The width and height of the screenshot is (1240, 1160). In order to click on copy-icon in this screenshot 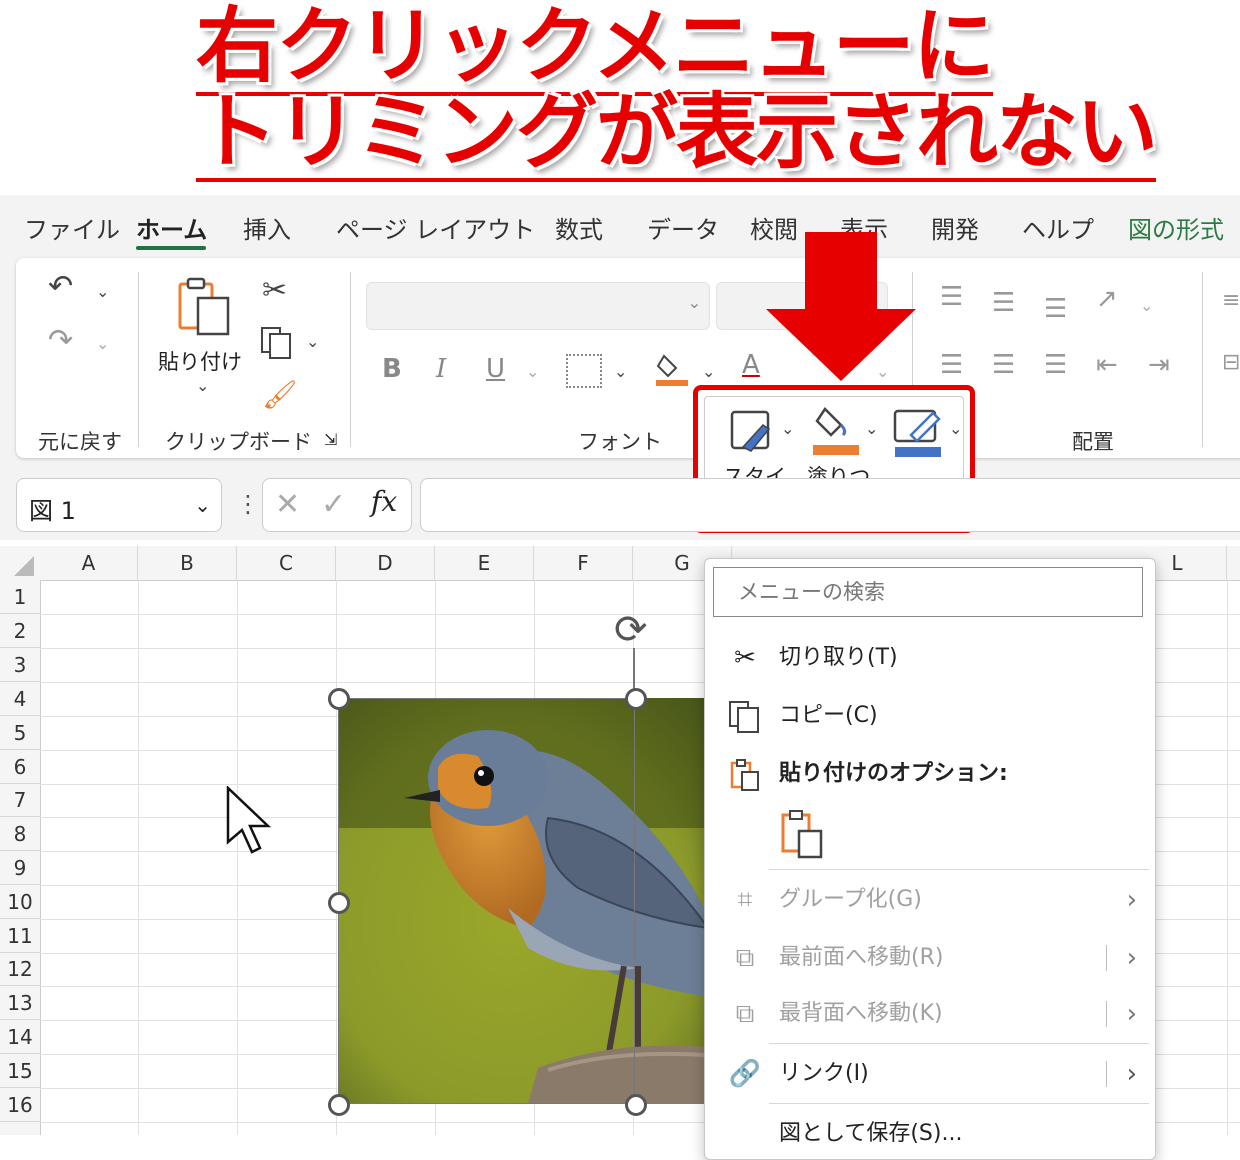, I will do `click(277, 343)`.